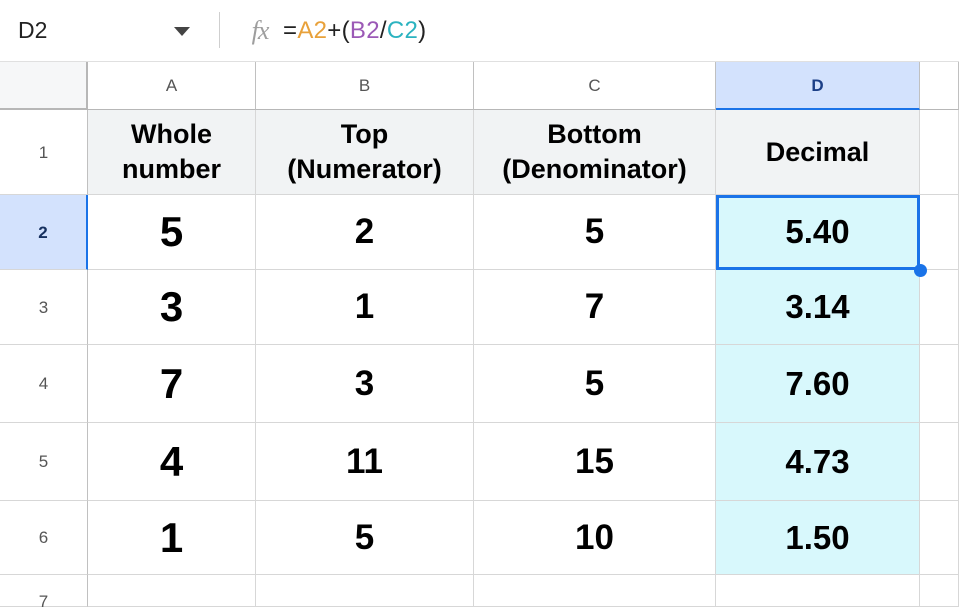  I want to click on cell-E6, so click(939, 538).